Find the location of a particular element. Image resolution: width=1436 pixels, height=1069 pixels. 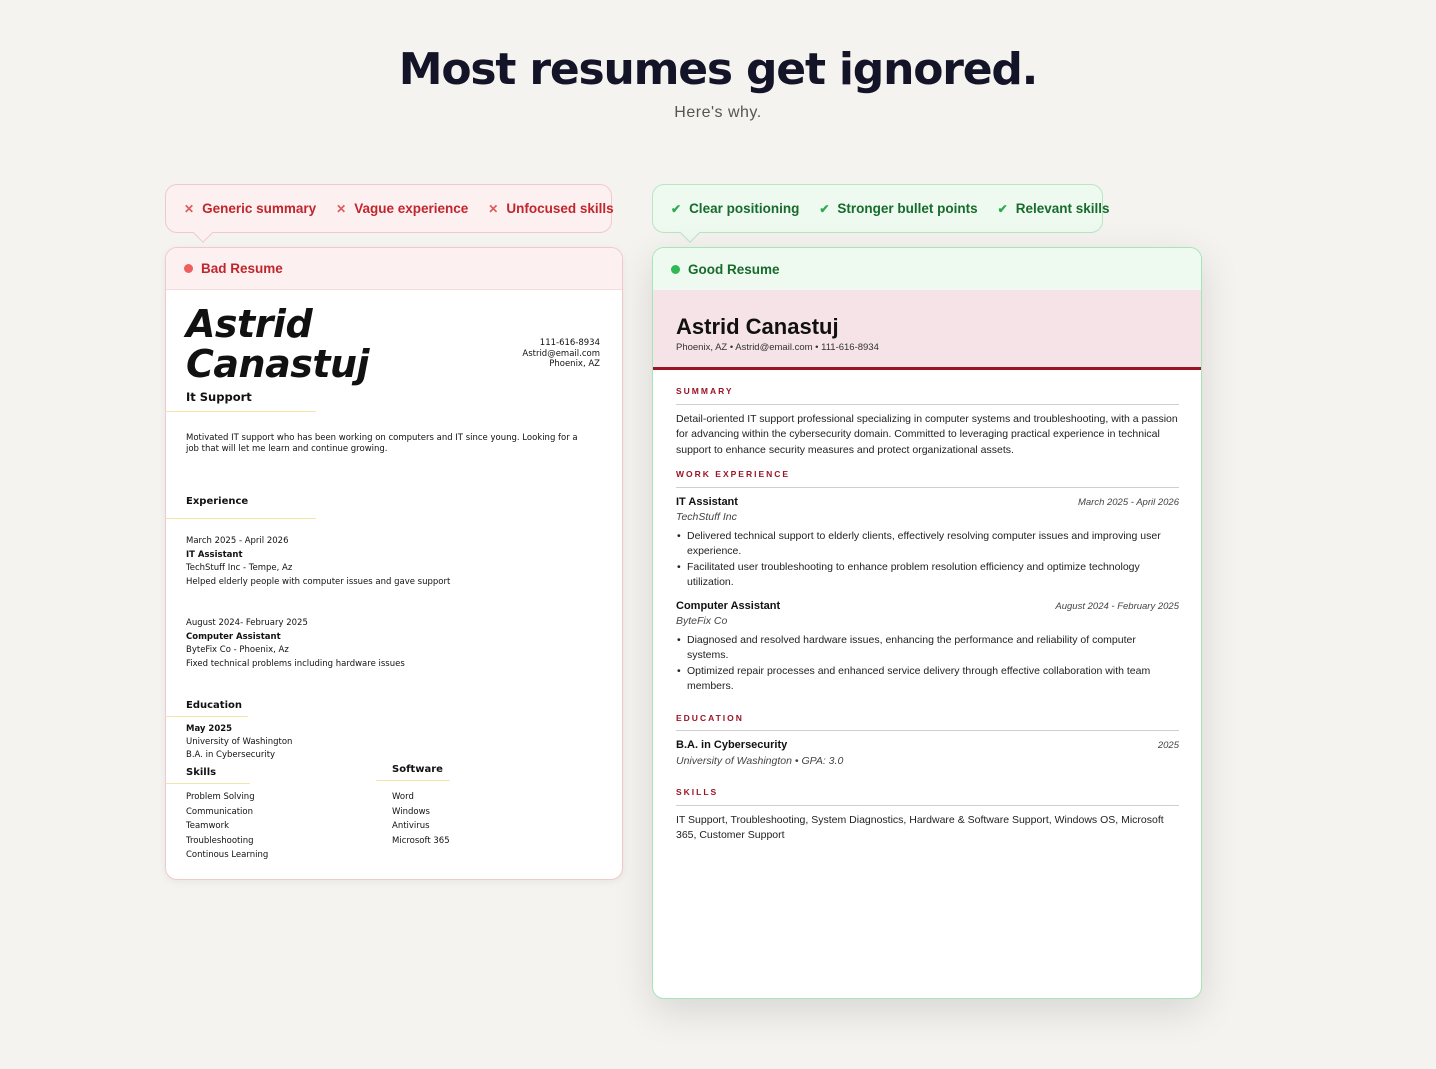

tag-relevant-skills: ✔ Relevant skills is located at coordinates (1053, 208).